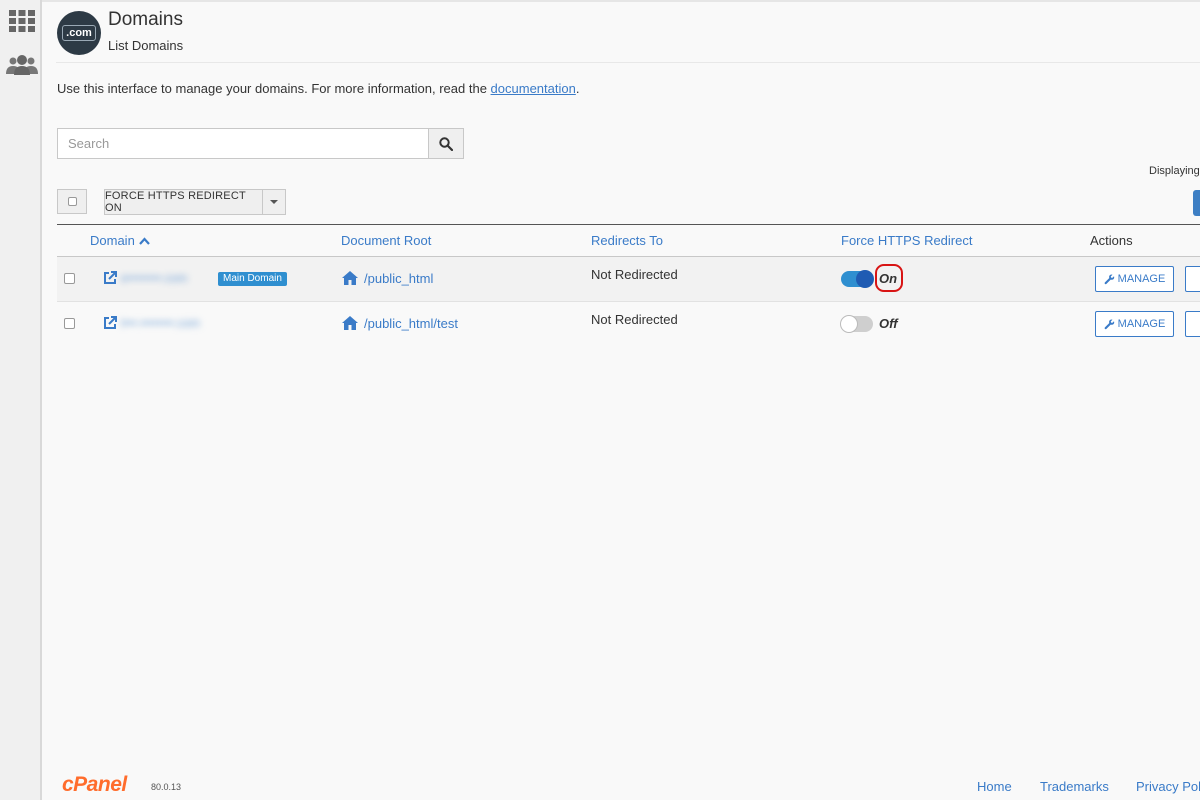 The height and width of the screenshot is (800, 1200). Describe the element at coordinates (411, 323) in the screenshot. I see `document-root-link: /public_html/test` at that location.